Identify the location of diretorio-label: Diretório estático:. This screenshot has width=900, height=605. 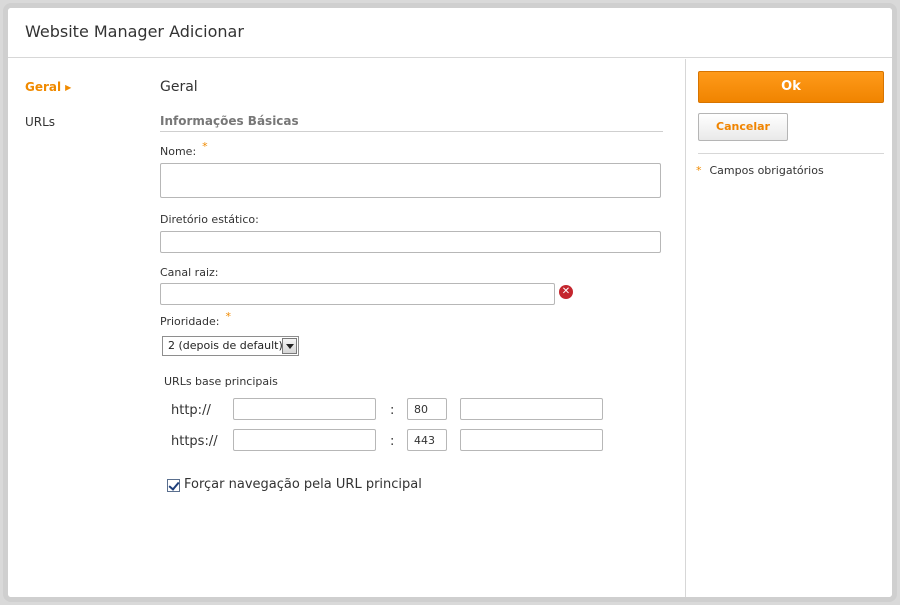
(209, 219).